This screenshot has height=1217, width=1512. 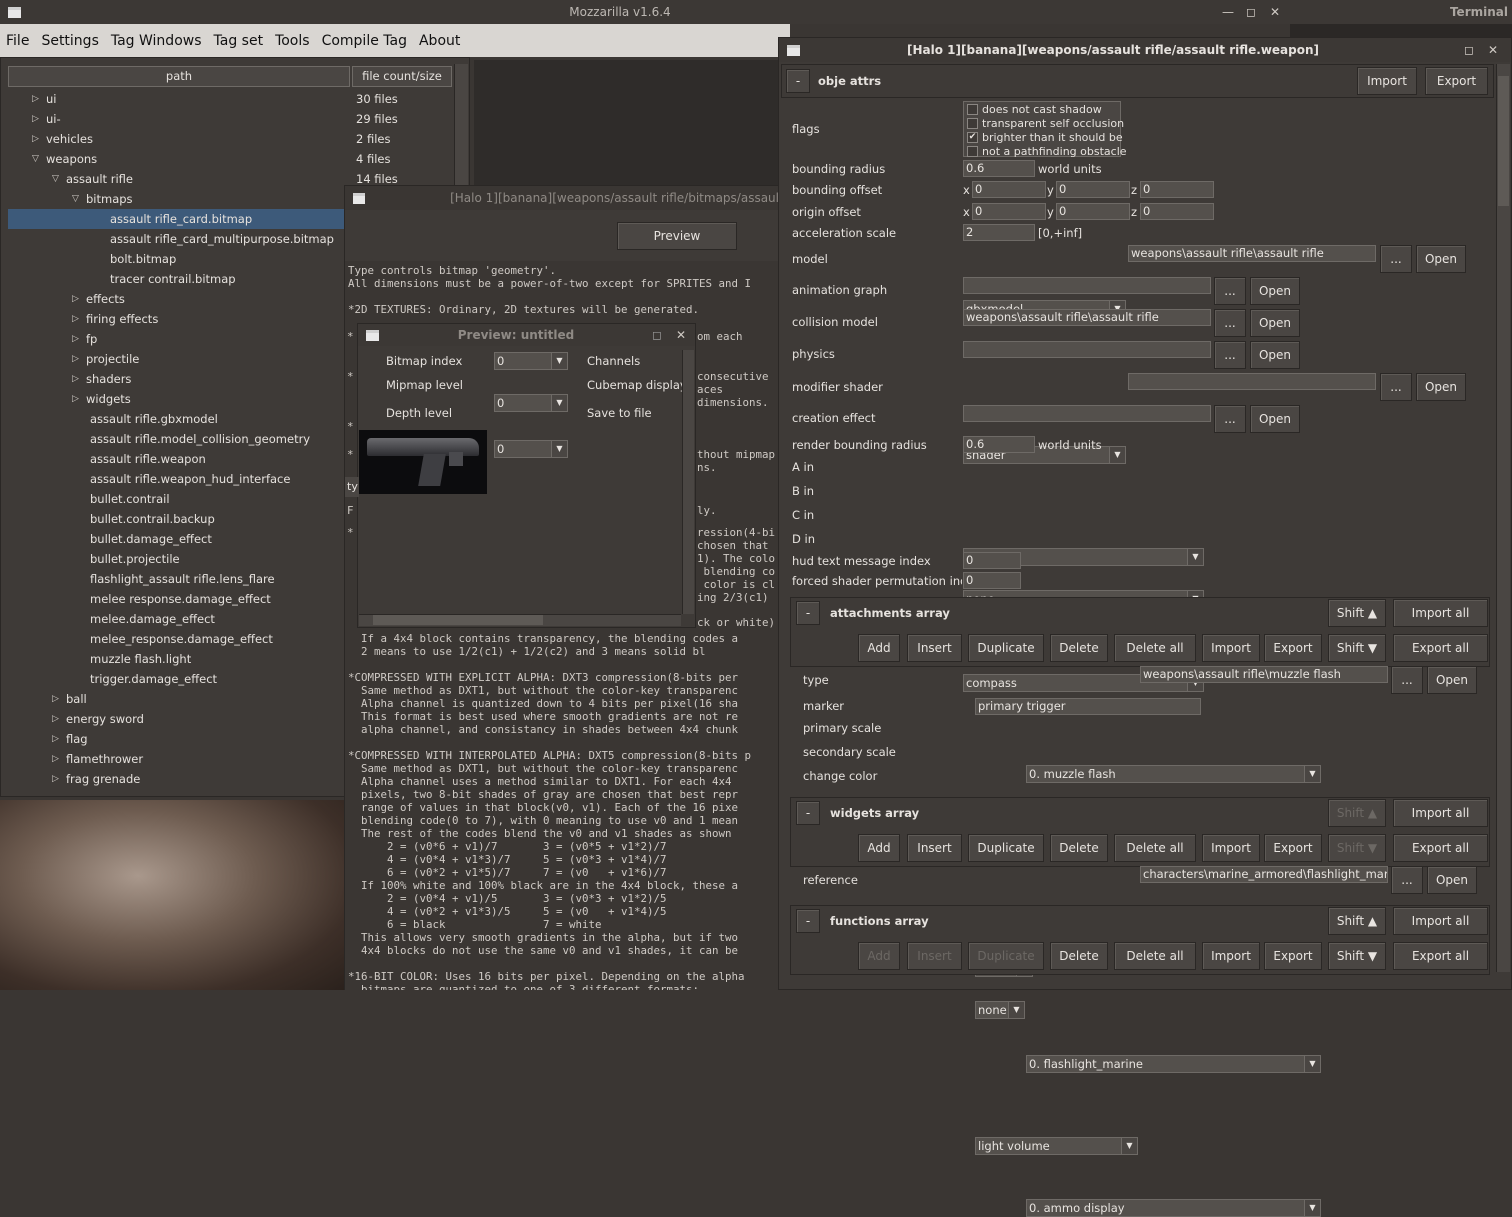 I want to click on attachments-array-select: 0. muzzle flash ▼, so click(x=1173, y=774).